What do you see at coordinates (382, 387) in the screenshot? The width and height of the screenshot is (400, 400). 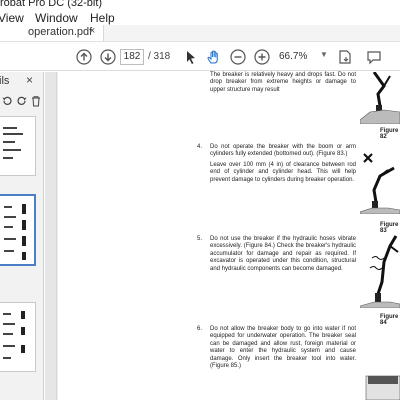 I see `figure-85-illustration` at bounding box center [382, 387].